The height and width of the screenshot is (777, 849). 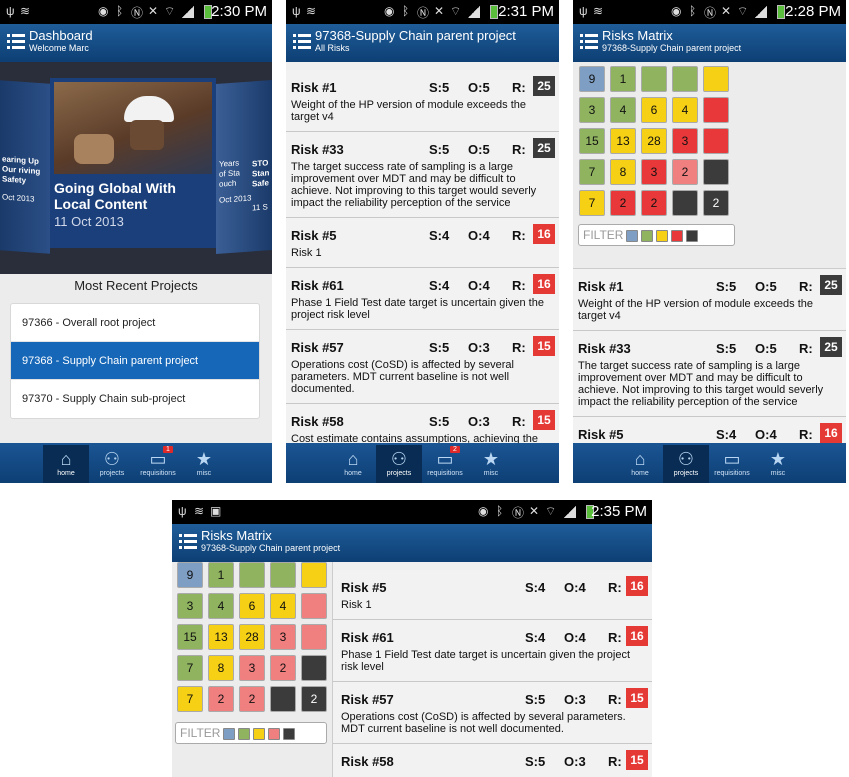 I want to click on tab-requisitions: ▭ requisitions, so click(x=732, y=464).